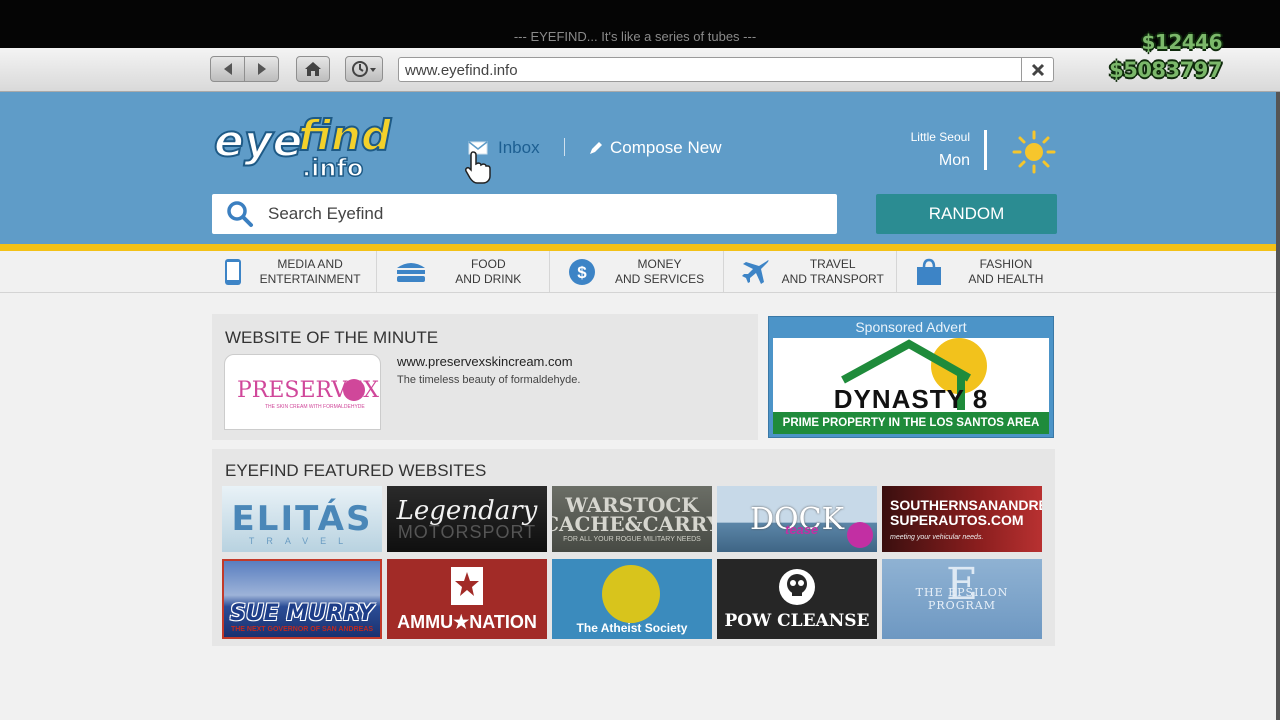 The image size is (1280, 720). What do you see at coordinates (937, 537) in the screenshot?
I see `tile-ssa-sub: meeting your vehicular needs.` at bounding box center [937, 537].